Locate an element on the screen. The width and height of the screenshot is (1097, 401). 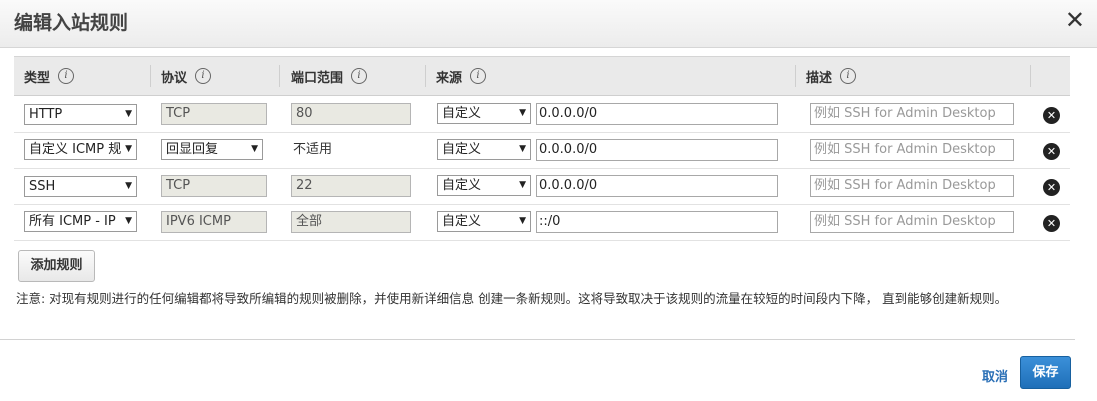
type-select: 所有 ICMP - IP ▼ is located at coordinates (80, 221).